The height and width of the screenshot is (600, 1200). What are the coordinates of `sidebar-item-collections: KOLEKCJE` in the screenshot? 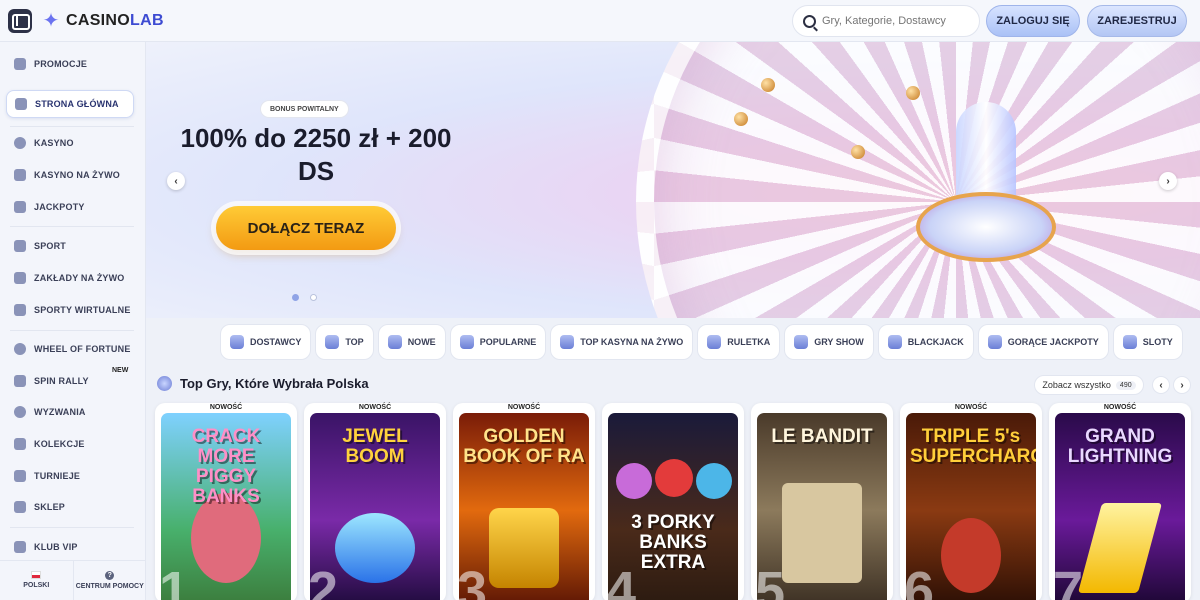 It's located at (70, 444).